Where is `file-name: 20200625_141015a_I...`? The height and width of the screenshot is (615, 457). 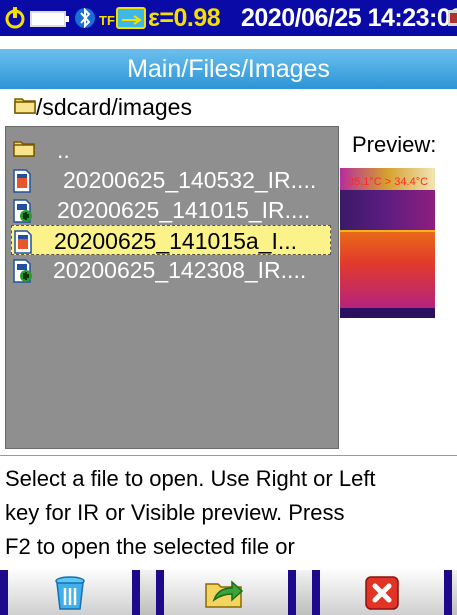 file-name: 20200625_141015a_I... is located at coordinates (176, 241).